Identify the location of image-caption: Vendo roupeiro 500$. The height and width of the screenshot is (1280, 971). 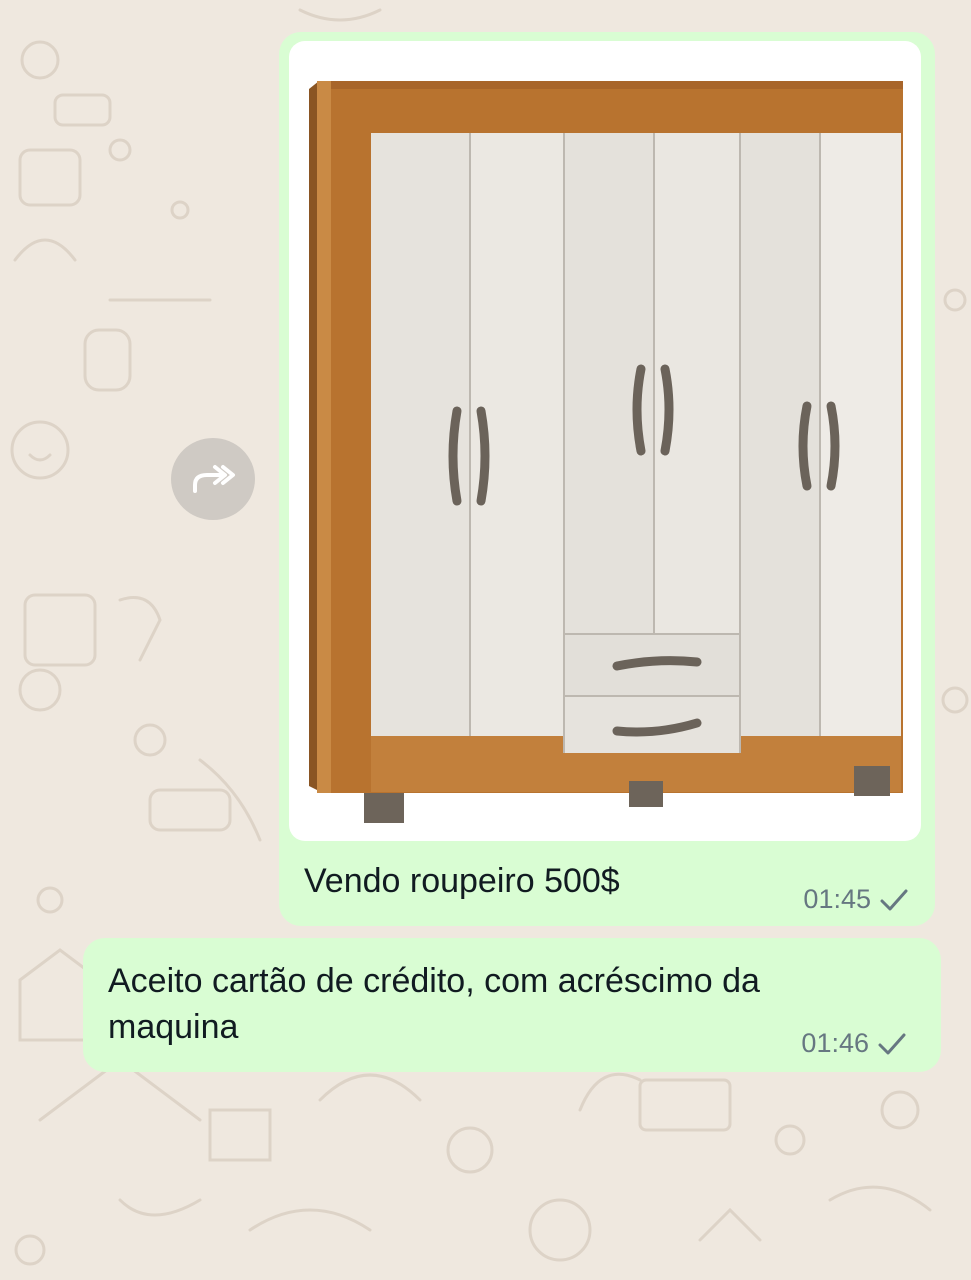
(462, 881).